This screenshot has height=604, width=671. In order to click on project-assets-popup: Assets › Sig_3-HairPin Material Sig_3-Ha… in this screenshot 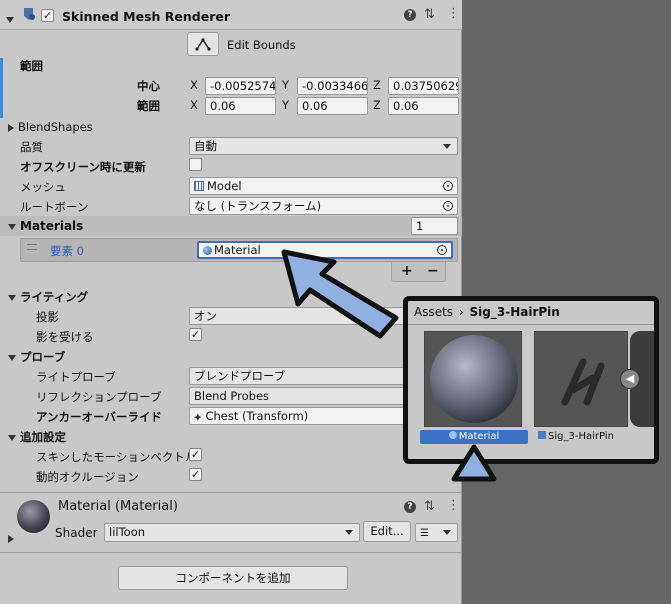, I will do `click(531, 380)`.